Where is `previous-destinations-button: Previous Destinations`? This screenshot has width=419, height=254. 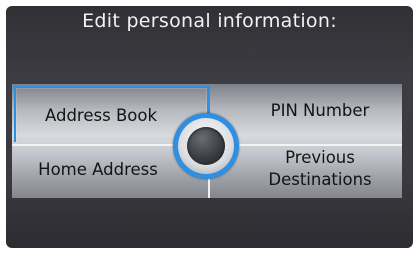
previous-destinations-button: Previous Destinations is located at coordinates (320, 169).